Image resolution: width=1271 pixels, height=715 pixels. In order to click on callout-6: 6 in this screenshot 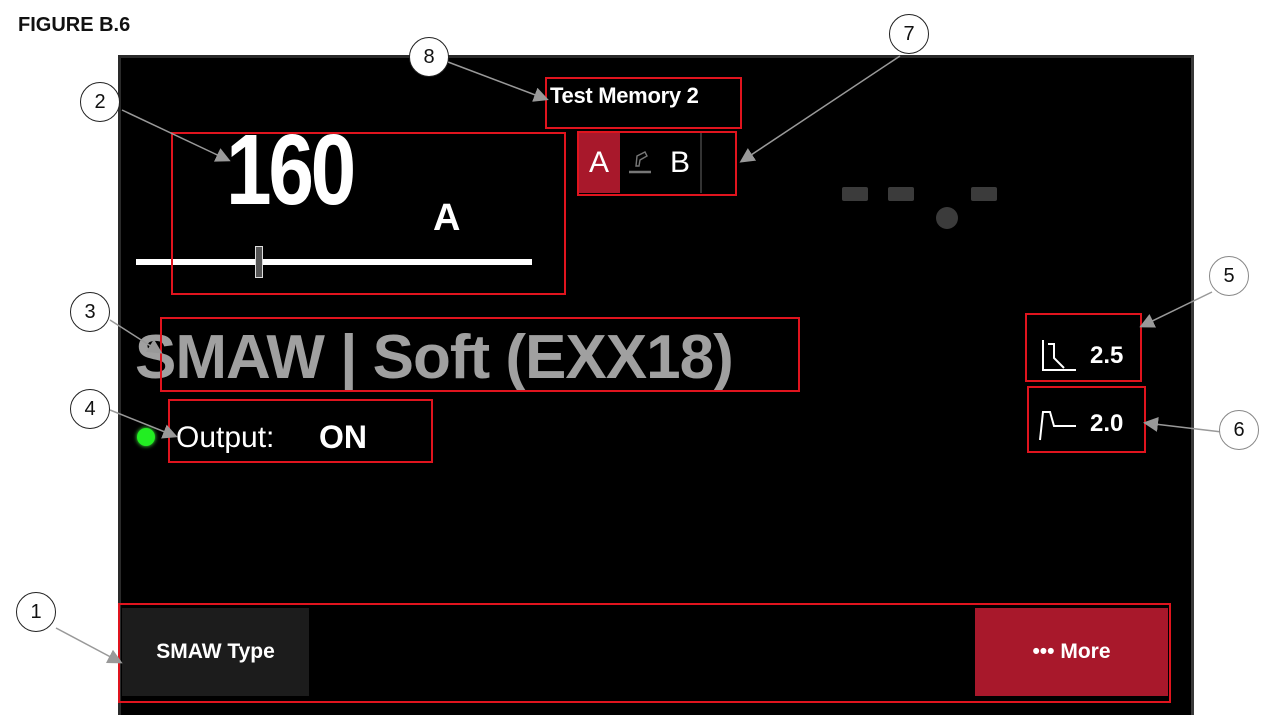, I will do `click(1239, 430)`.